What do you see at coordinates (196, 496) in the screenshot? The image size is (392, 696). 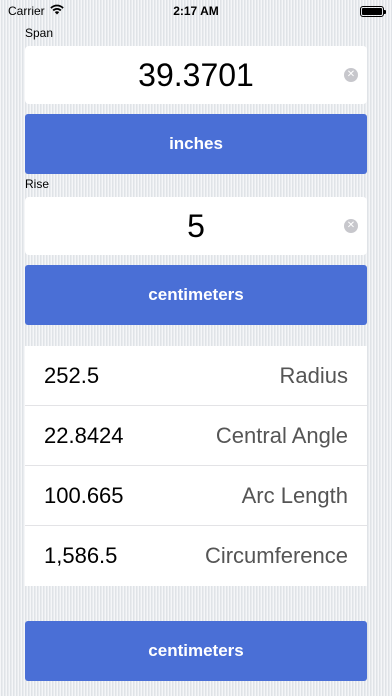 I see `result-row-arc-length: 100.665 Arc Length` at bounding box center [196, 496].